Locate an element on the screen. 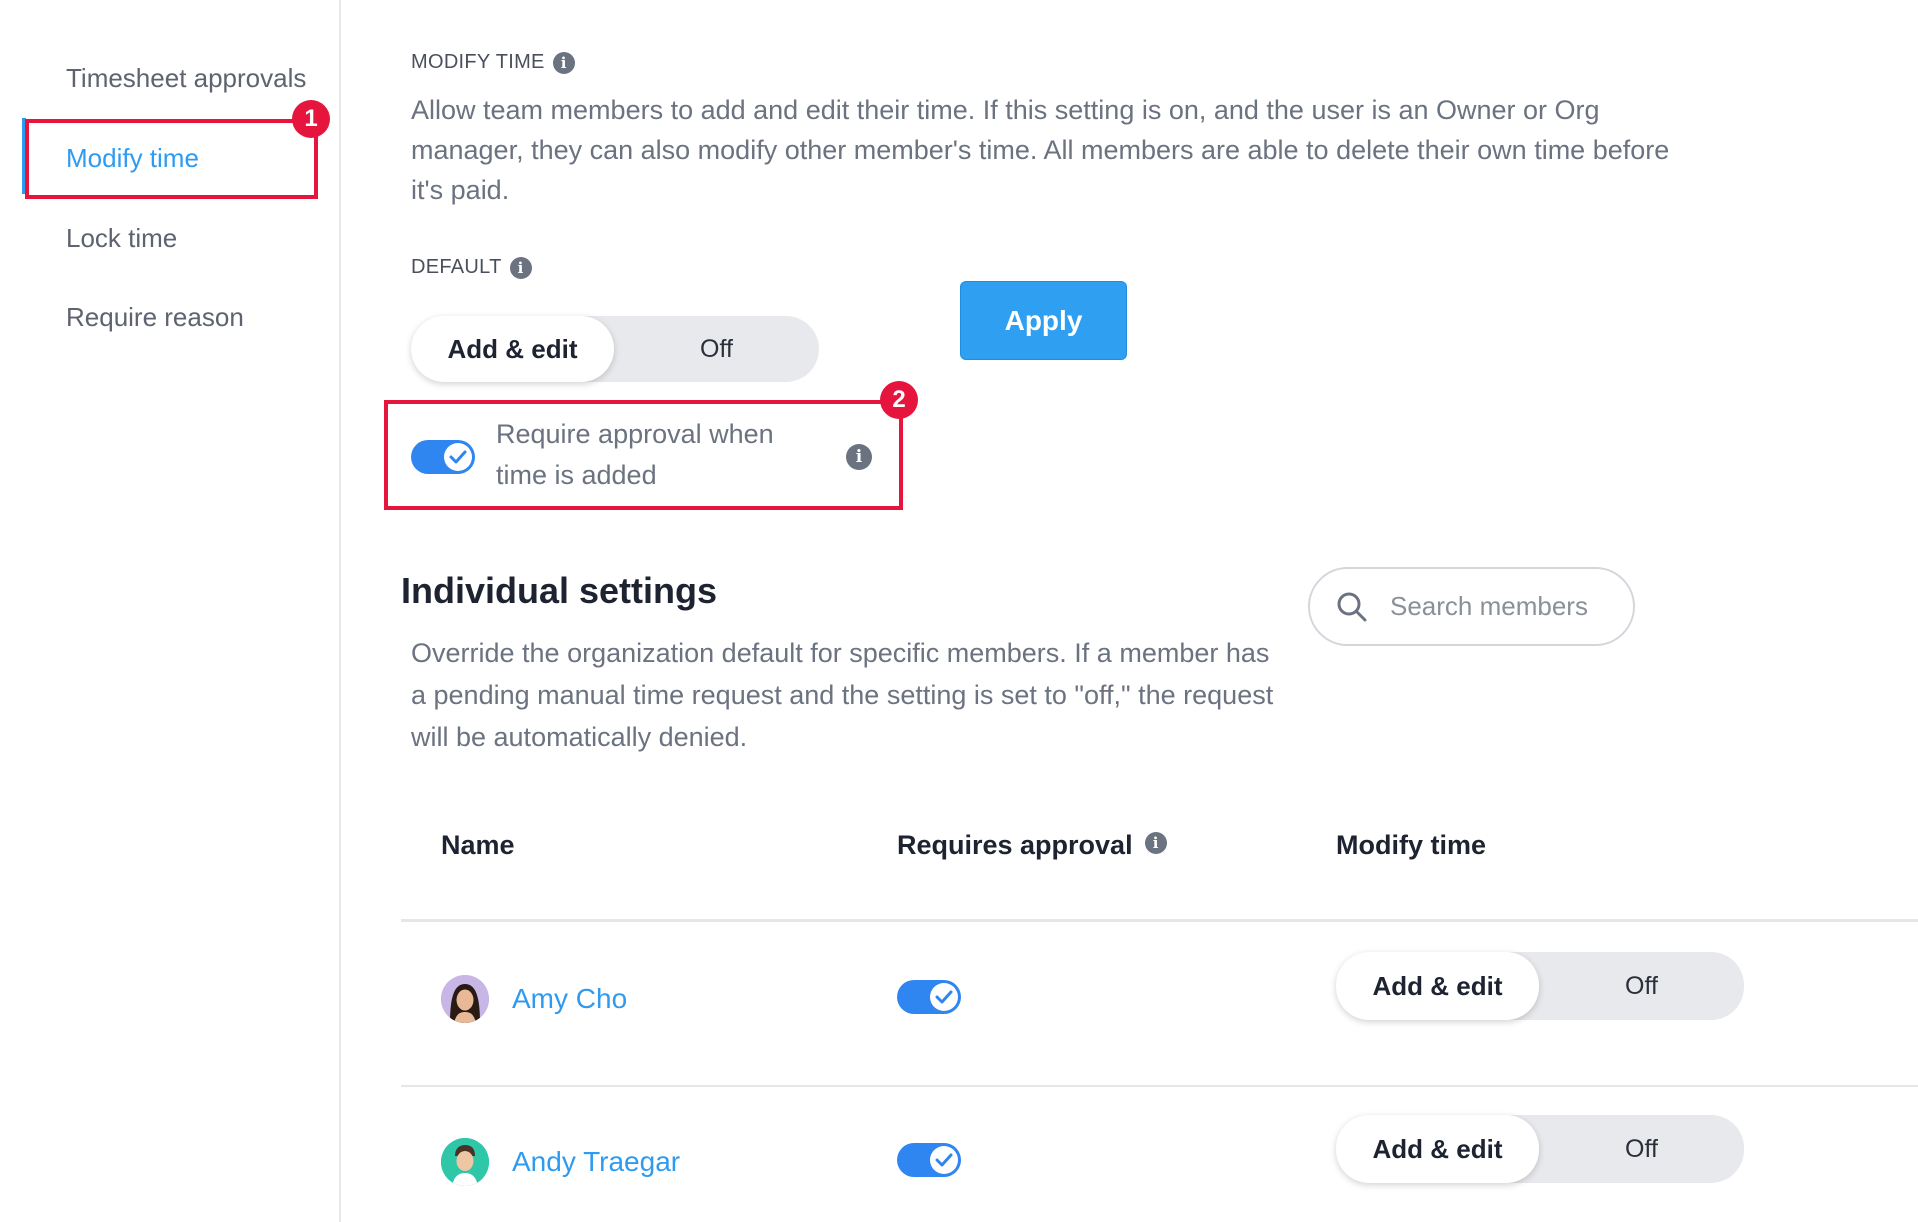 The width and height of the screenshot is (1918, 1222). sidebar-item-lock-time: Lock time is located at coordinates (121, 238).